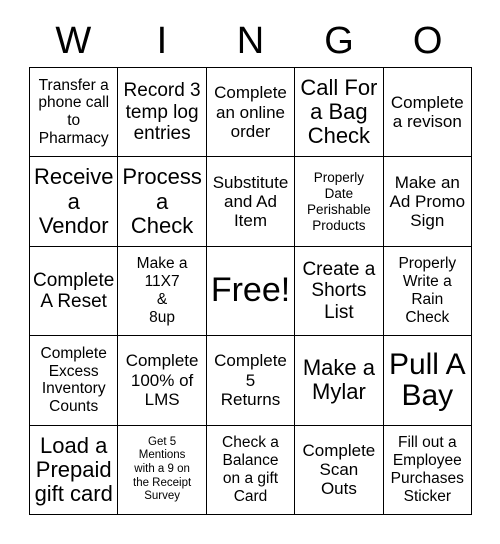 The image size is (500, 544). I want to click on bingo-cell-r3c1: Complete A Reset, so click(74, 291).